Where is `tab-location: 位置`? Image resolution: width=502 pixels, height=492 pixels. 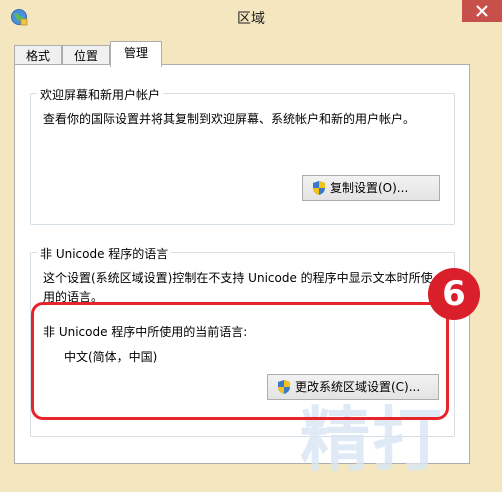
tab-location: 位置 is located at coordinates (86, 55).